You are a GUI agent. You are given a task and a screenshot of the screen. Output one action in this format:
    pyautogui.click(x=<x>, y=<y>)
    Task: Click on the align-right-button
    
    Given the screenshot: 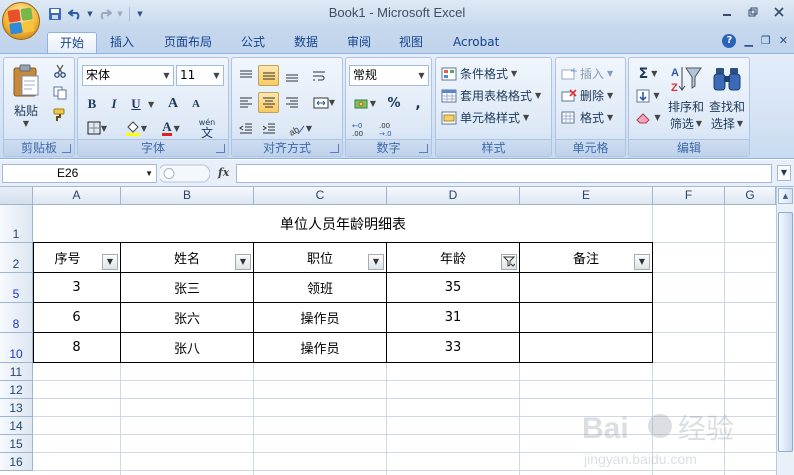 What is the action you would take?
    pyautogui.click(x=291, y=102)
    